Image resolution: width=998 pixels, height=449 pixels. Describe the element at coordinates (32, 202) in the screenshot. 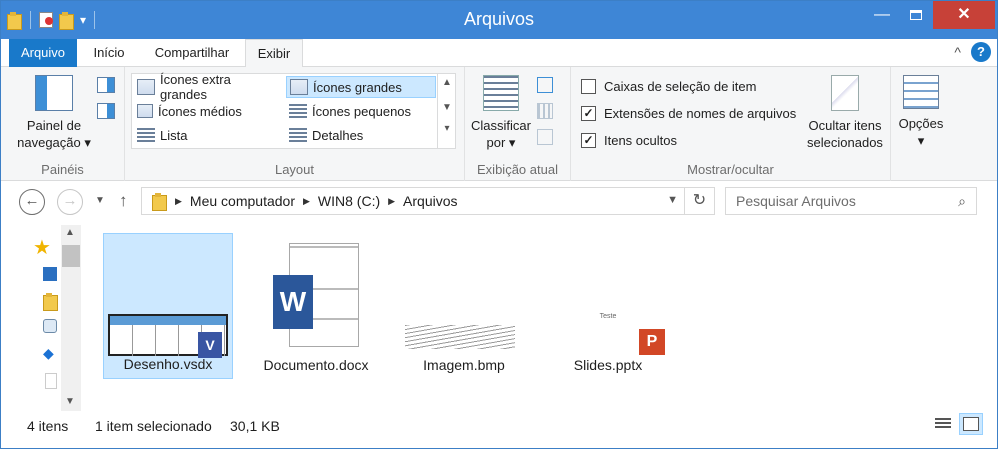

I see `back-button: ←` at that location.